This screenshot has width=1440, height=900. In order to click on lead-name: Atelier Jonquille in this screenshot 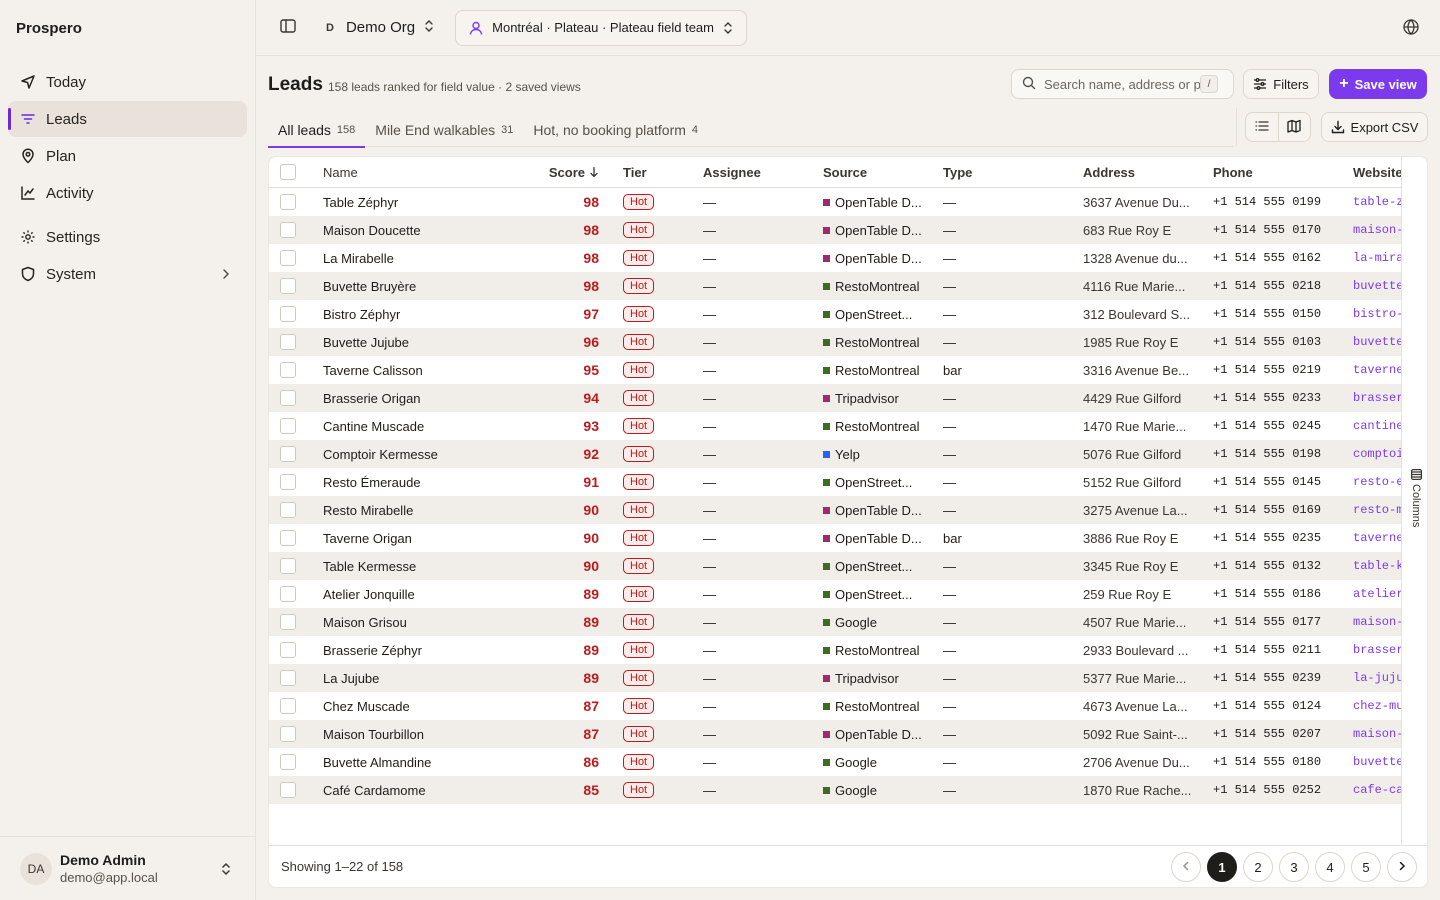, I will do `click(423, 594)`.